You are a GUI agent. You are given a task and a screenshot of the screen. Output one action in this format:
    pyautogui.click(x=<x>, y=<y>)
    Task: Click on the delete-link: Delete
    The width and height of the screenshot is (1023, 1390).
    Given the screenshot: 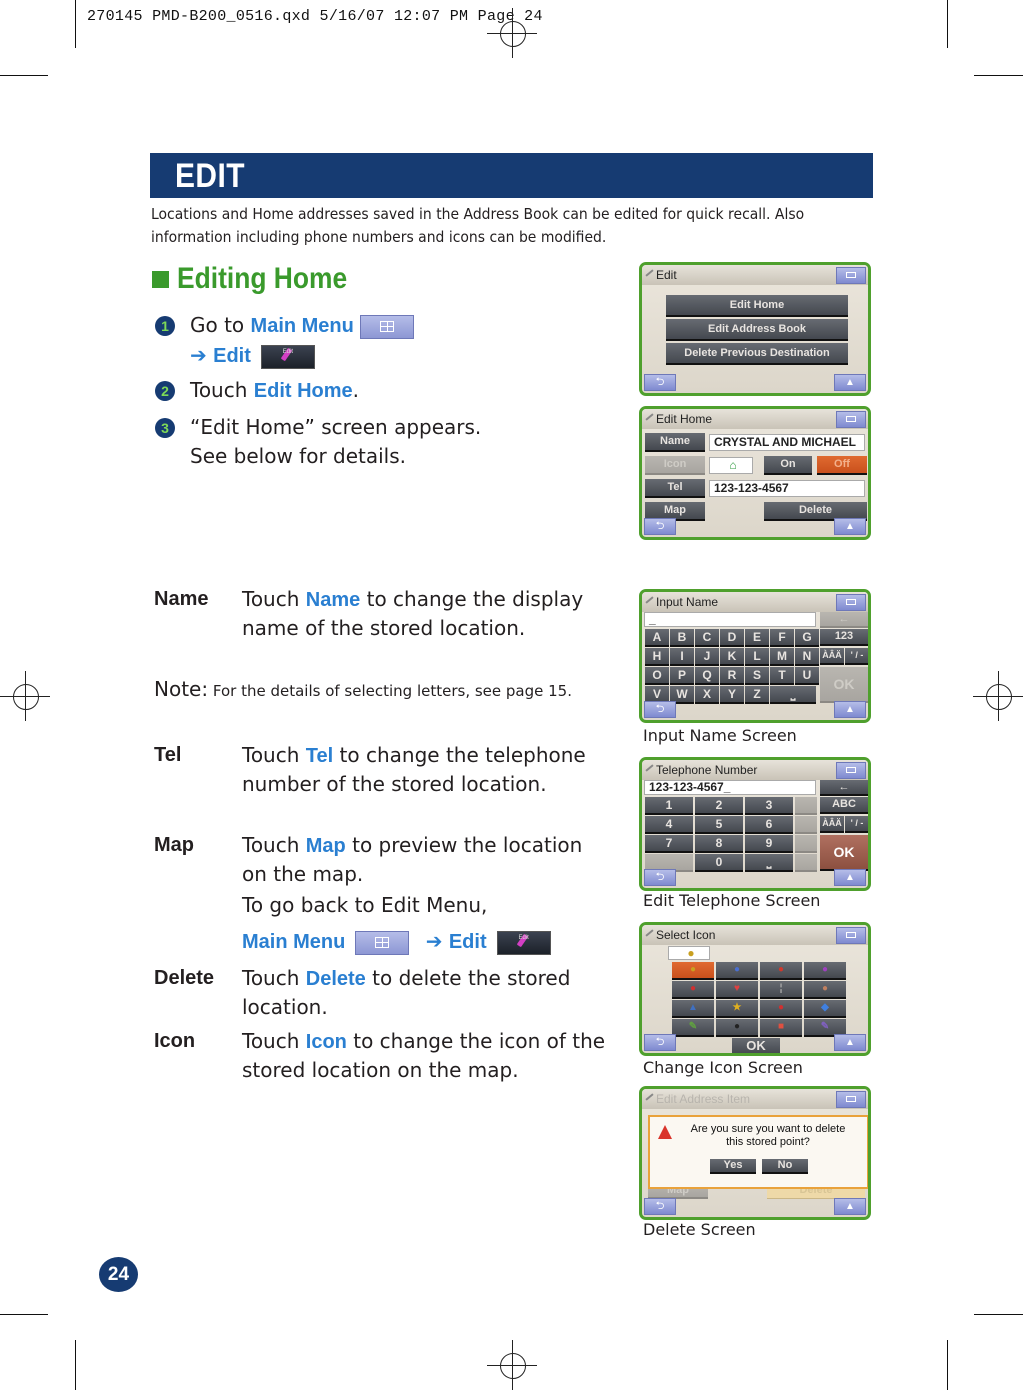 What is the action you would take?
    pyautogui.click(x=336, y=979)
    